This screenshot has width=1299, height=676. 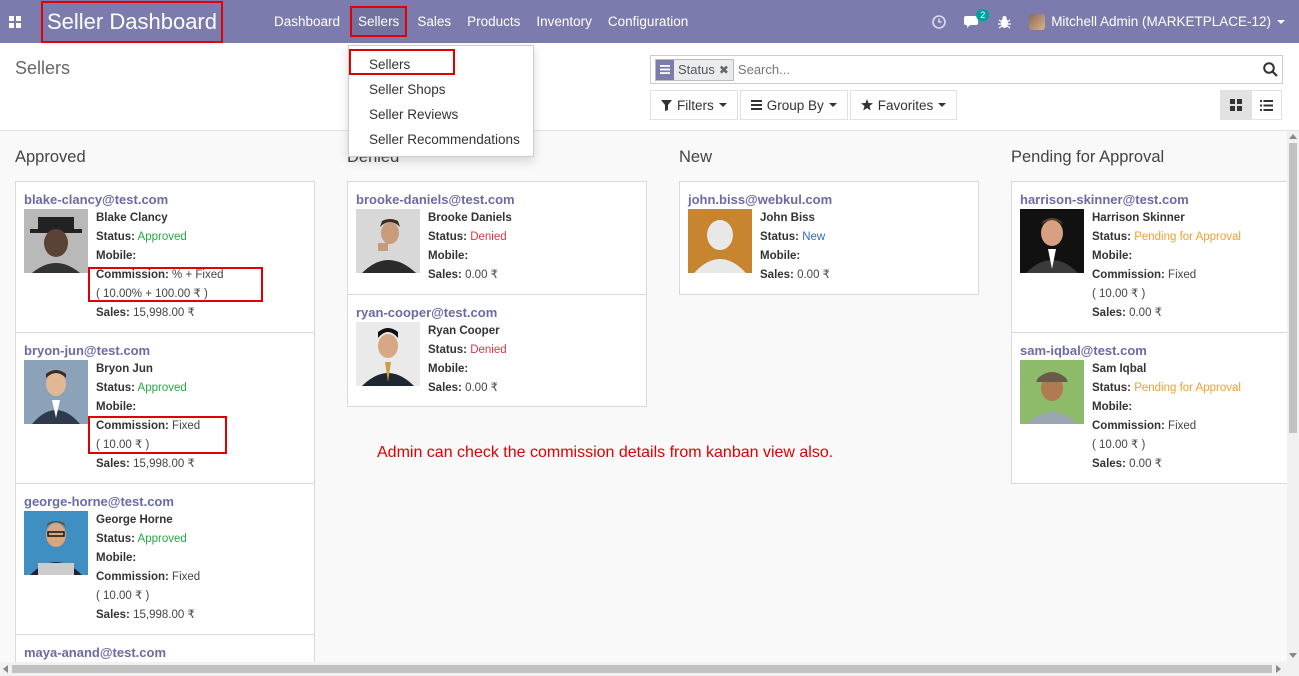 I want to click on horizontal-scrollbar, so click(x=649, y=669).